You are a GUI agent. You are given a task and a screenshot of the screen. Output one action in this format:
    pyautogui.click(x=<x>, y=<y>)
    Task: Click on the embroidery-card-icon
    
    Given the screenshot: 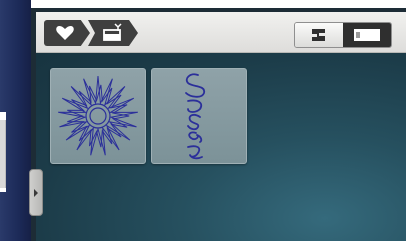 What is the action you would take?
    pyautogui.click(x=112, y=32)
    